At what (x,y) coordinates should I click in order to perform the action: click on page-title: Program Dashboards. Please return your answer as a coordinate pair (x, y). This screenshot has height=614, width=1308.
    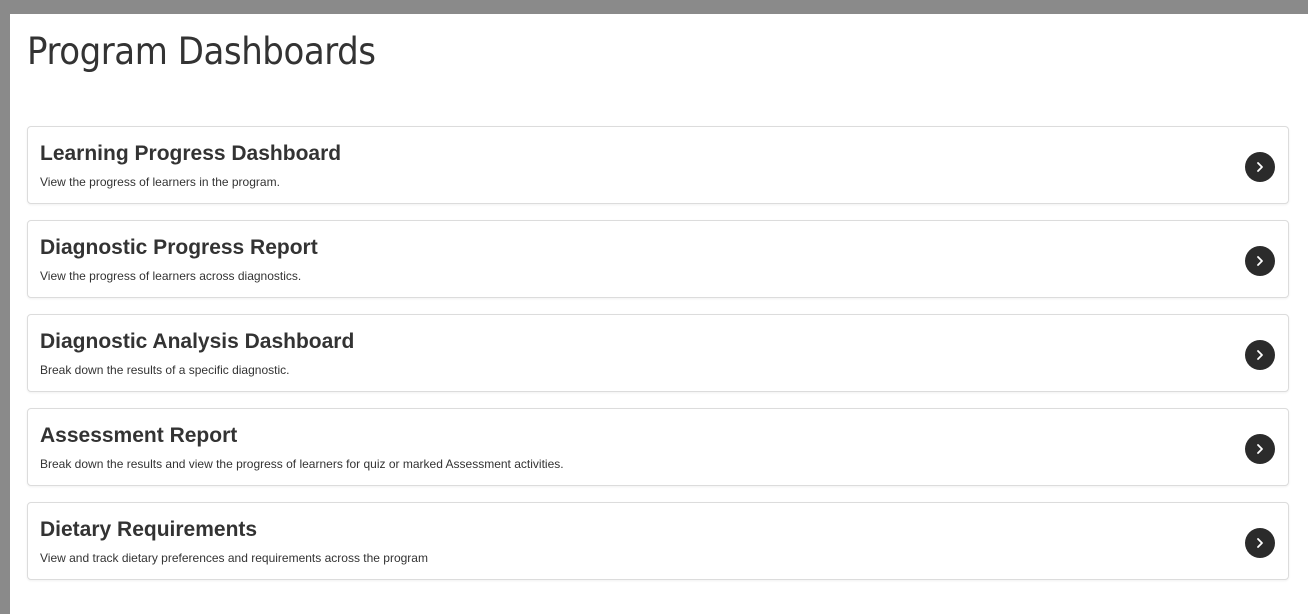
    Looking at the image, I should click on (201, 51).